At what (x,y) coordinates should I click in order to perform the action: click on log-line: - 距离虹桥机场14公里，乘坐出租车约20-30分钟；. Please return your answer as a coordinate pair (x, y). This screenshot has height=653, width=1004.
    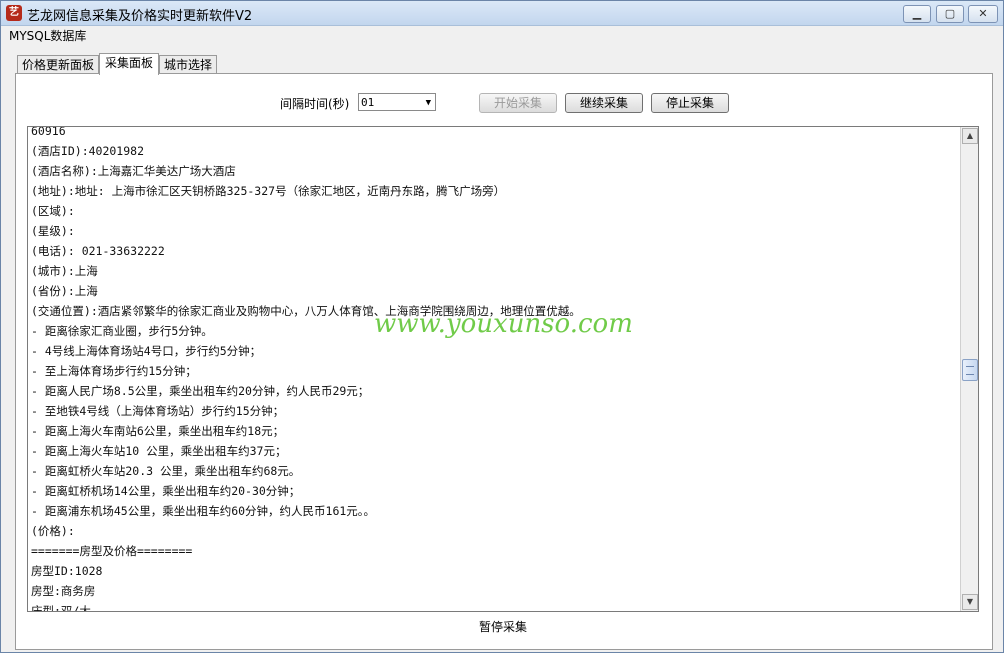
    Looking at the image, I should click on (166, 491).